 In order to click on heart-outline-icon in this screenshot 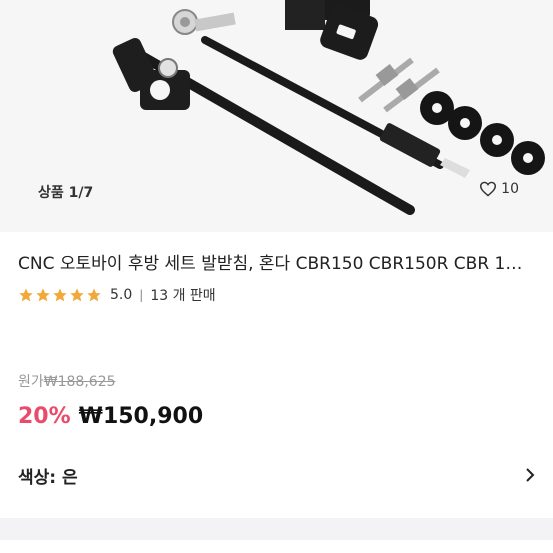, I will do `click(488, 189)`.